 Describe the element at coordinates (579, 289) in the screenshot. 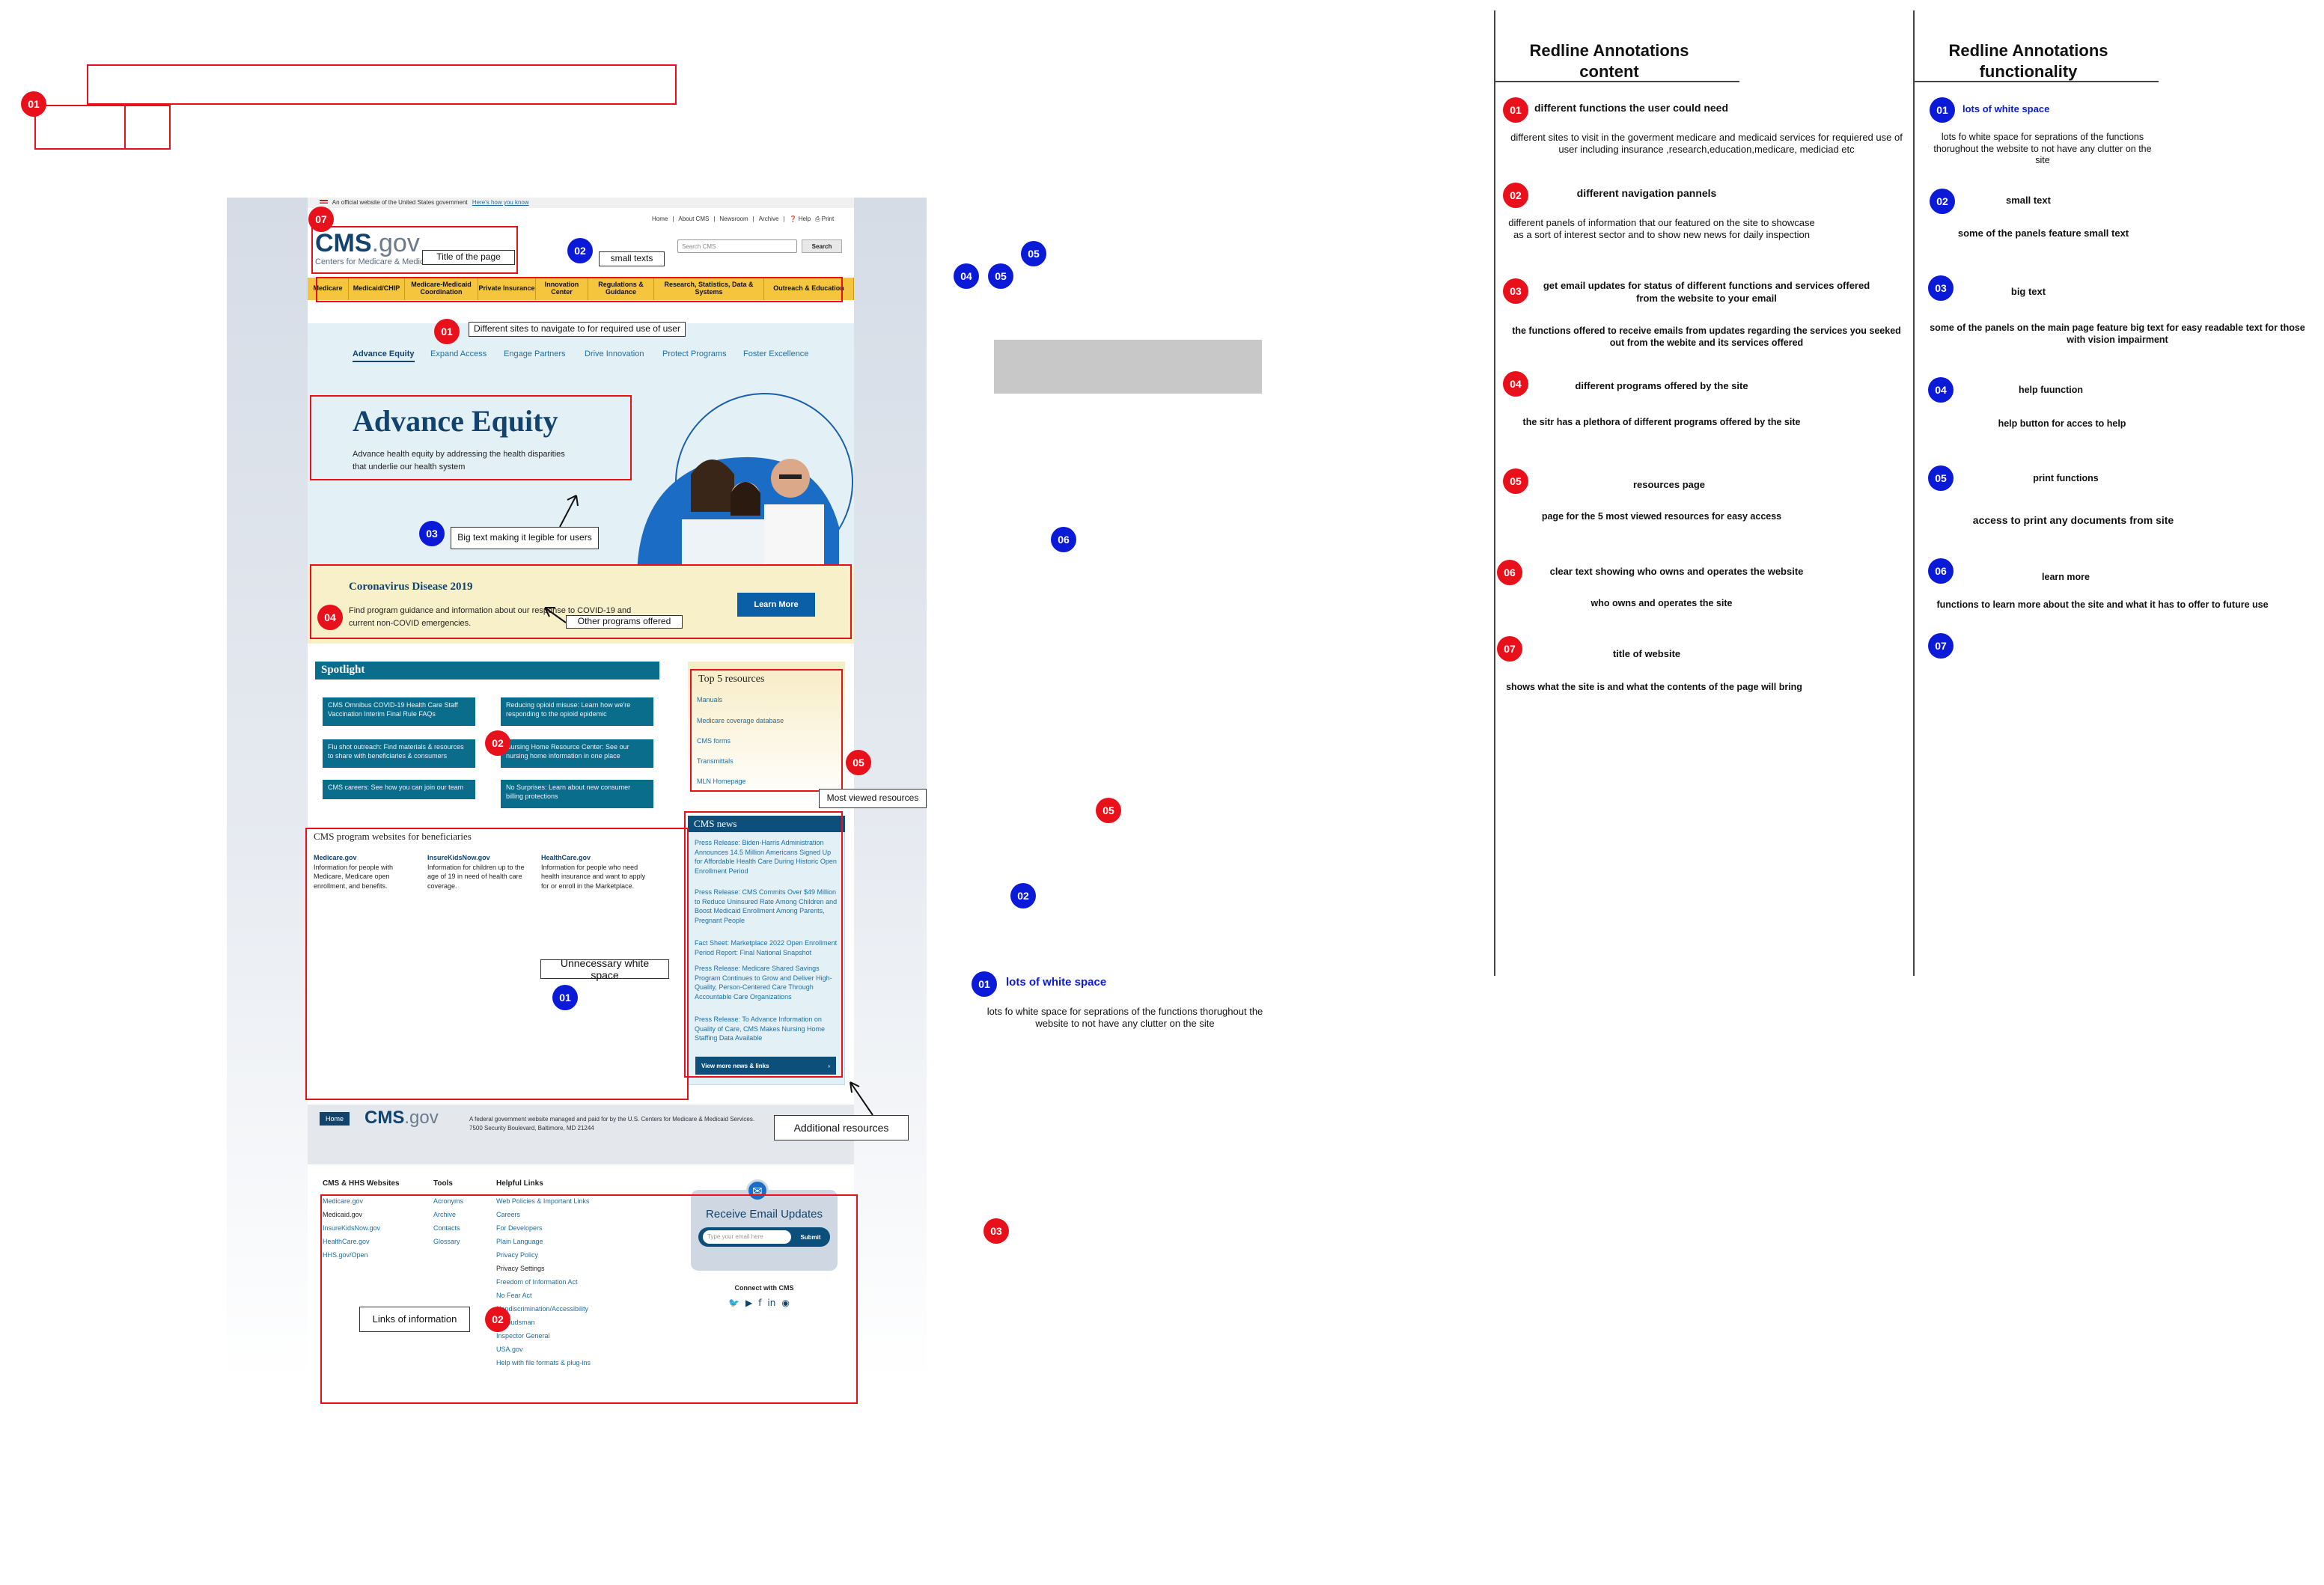

I see `box-nav` at that location.